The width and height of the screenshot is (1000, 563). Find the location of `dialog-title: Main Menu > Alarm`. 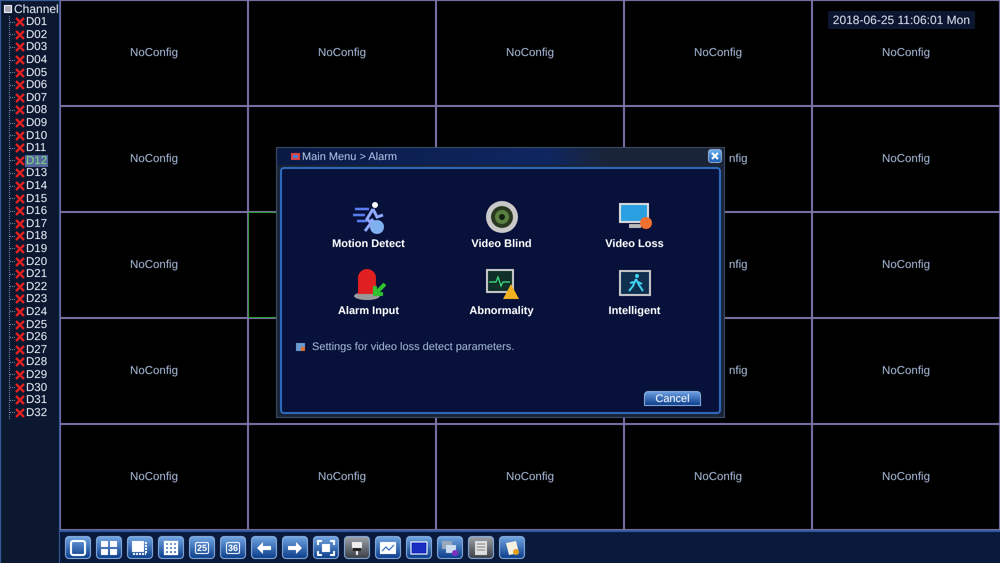

dialog-title: Main Menu > Alarm is located at coordinates (350, 156).